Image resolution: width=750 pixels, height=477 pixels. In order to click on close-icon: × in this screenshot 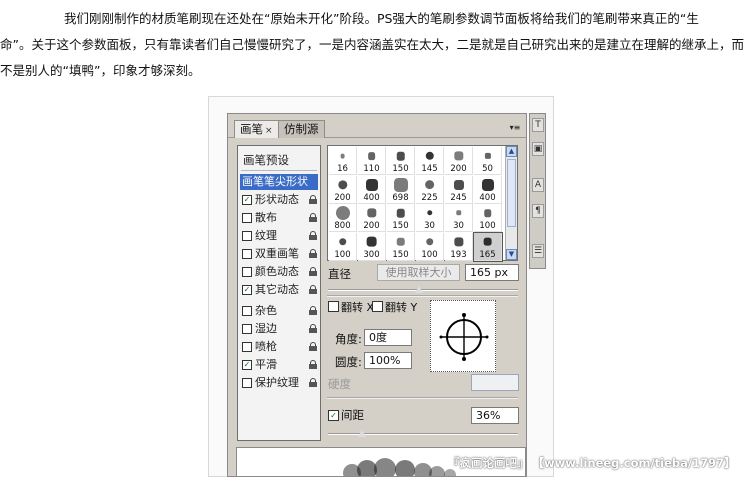, I will do `click(269, 131)`.